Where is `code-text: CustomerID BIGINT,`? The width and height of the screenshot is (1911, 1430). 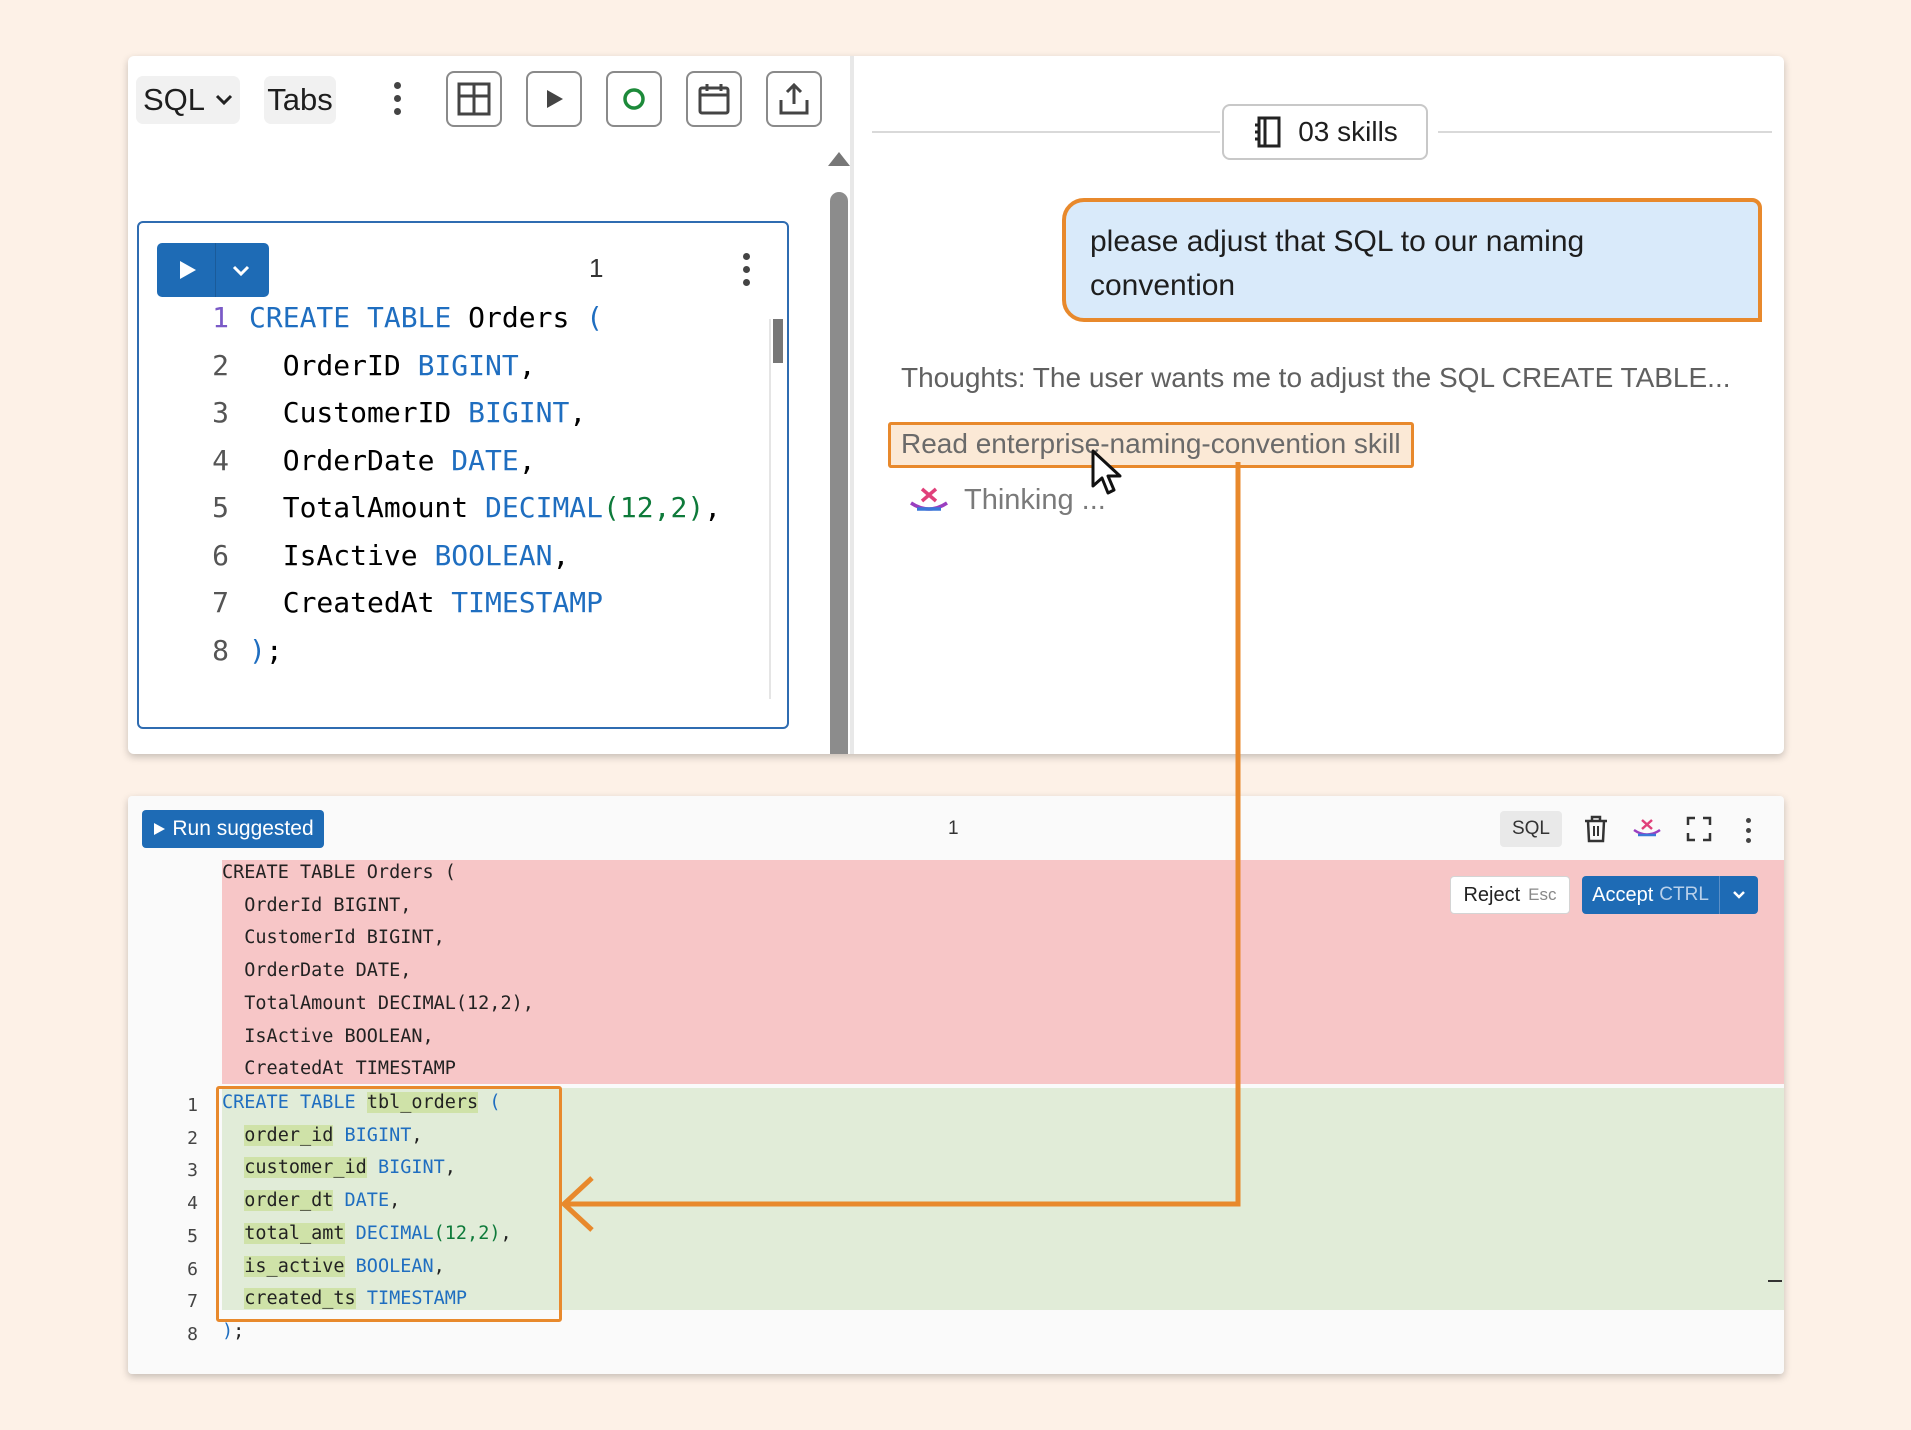 code-text: CustomerID BIGINT, is located at coordinates (417, 412).